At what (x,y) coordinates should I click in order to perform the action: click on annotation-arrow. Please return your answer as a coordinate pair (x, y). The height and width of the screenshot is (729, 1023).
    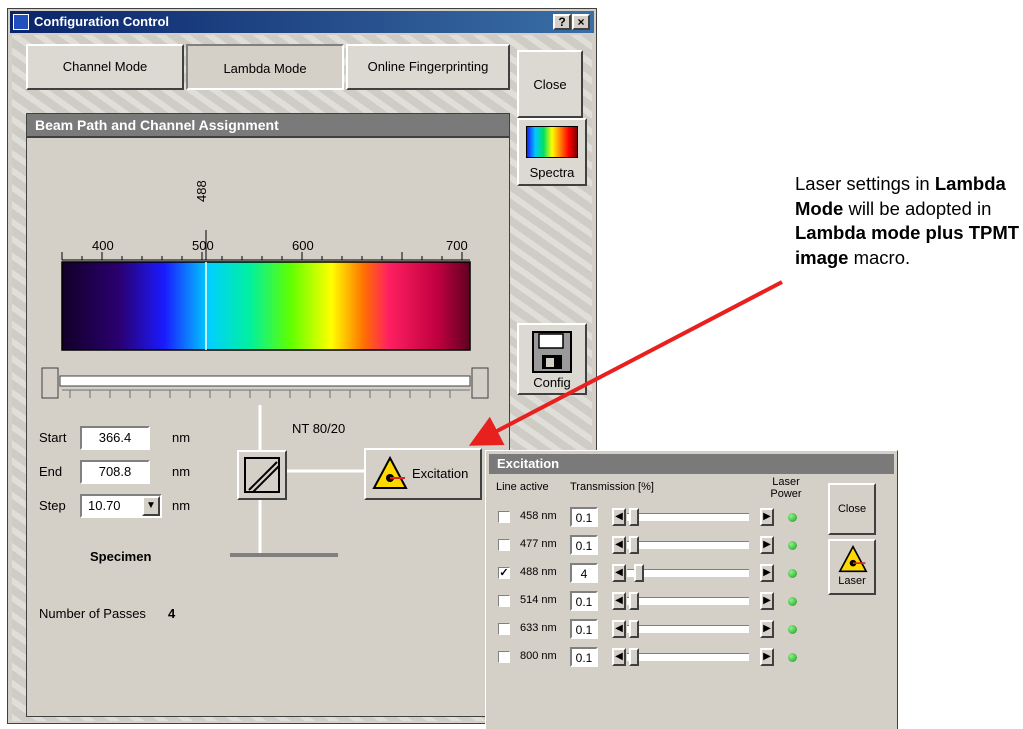
    Looking at the image, I should click on (625, 363).